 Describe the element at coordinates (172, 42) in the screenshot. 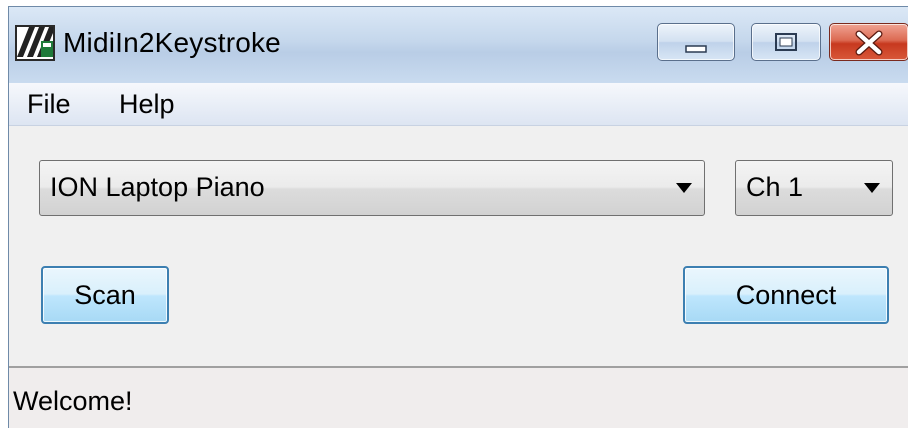

I see `window-title: MidiIn2Keystroke` at that location.